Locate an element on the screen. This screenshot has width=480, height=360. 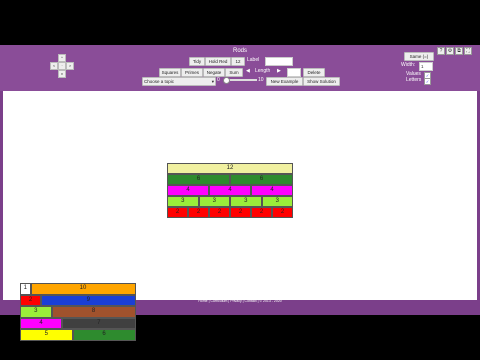
direction-pad: ^ < · > v is located at coordinates (63, 66).